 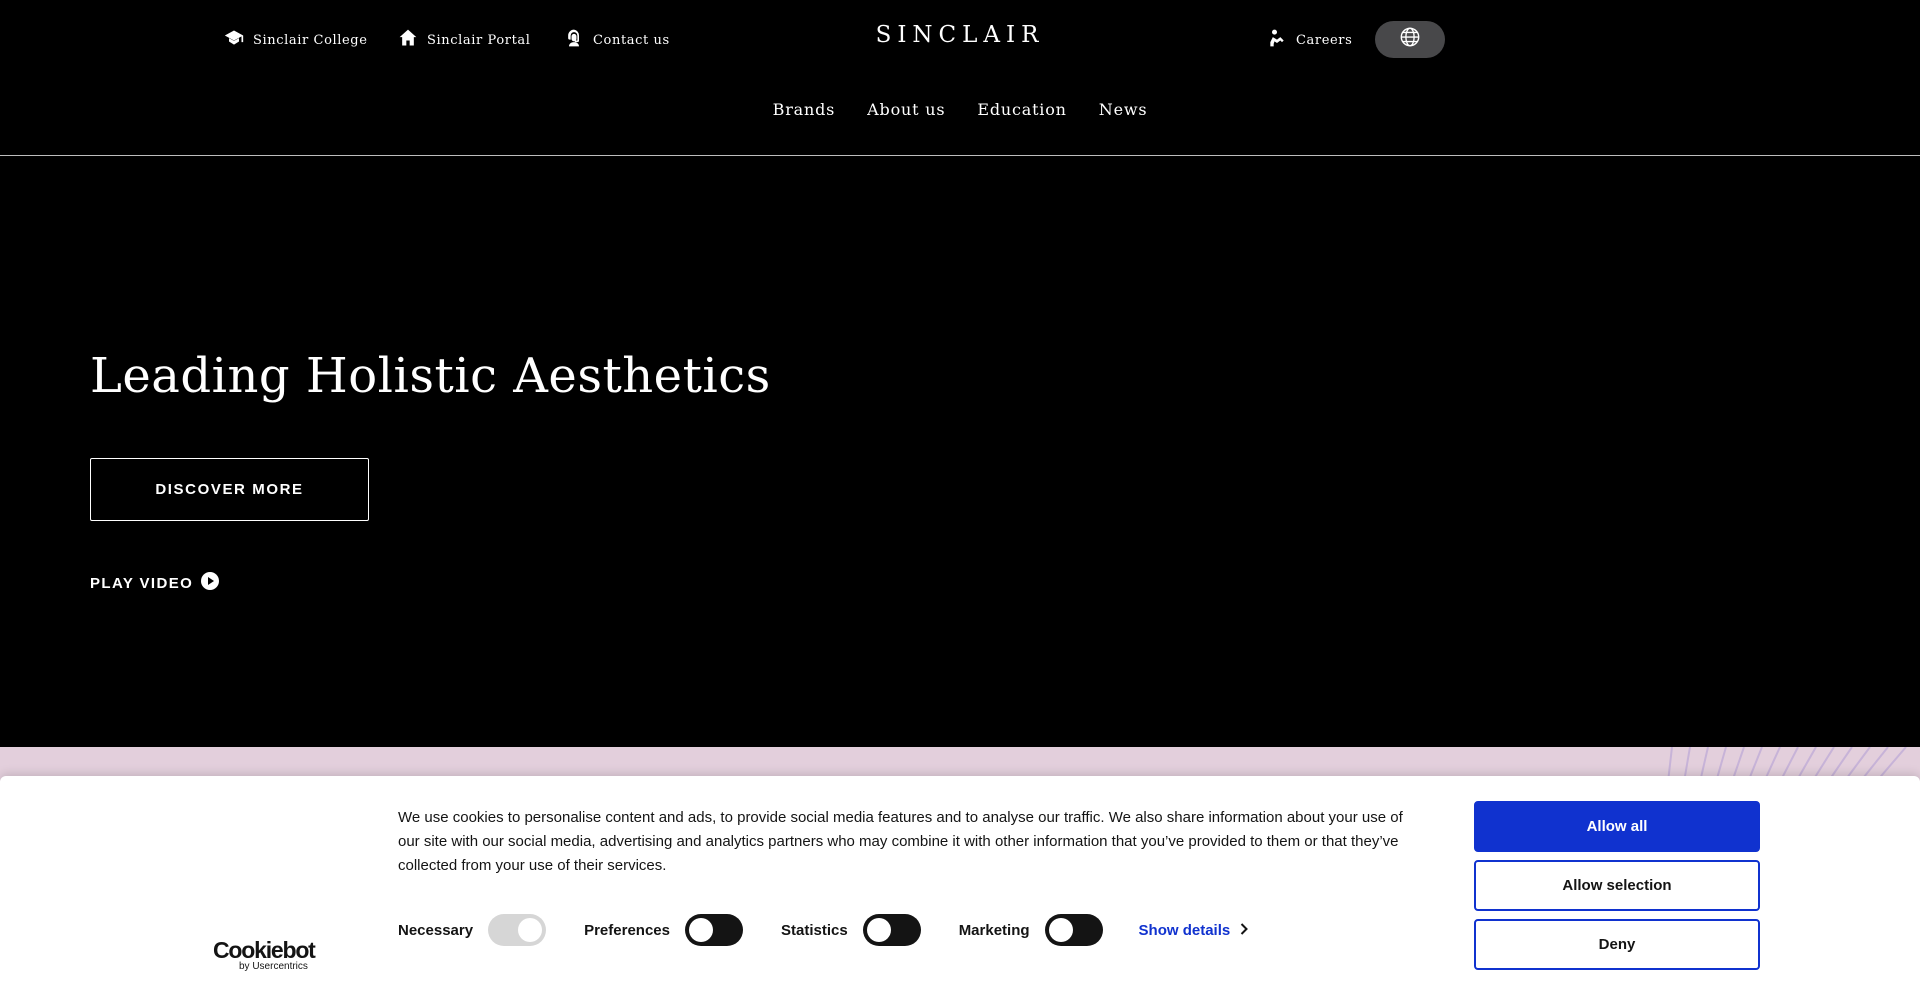 I want to click on hero-title: Leading Holistic Aesthetics, so click(x=430, y=376).